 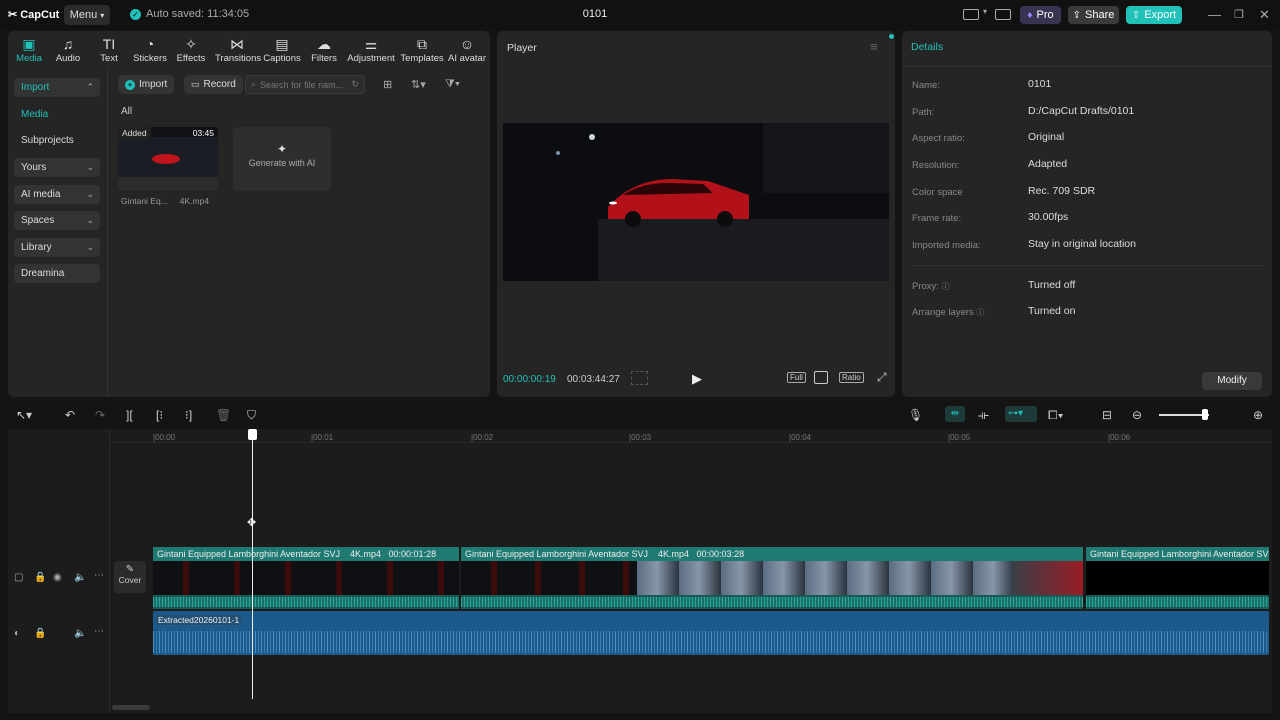 I want to click on sidebar-item-spaces: Spaces ⌄, so click(x=57, y=220).